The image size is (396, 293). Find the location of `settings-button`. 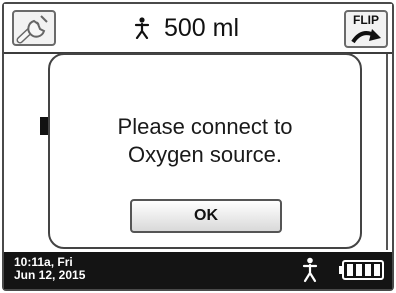

settings-button is located at coordinates (34, 28).